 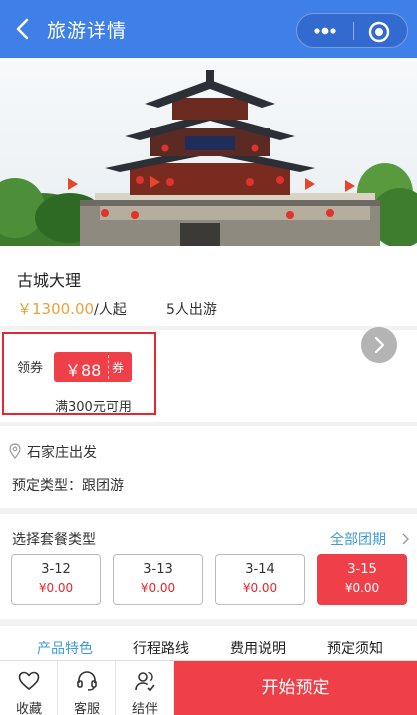 What do you see at coordinates (208, 467) in the screenshot?
I see `departure-card: 石家庄出发 预定类型：跟团游` at bounding box center [208, 467].